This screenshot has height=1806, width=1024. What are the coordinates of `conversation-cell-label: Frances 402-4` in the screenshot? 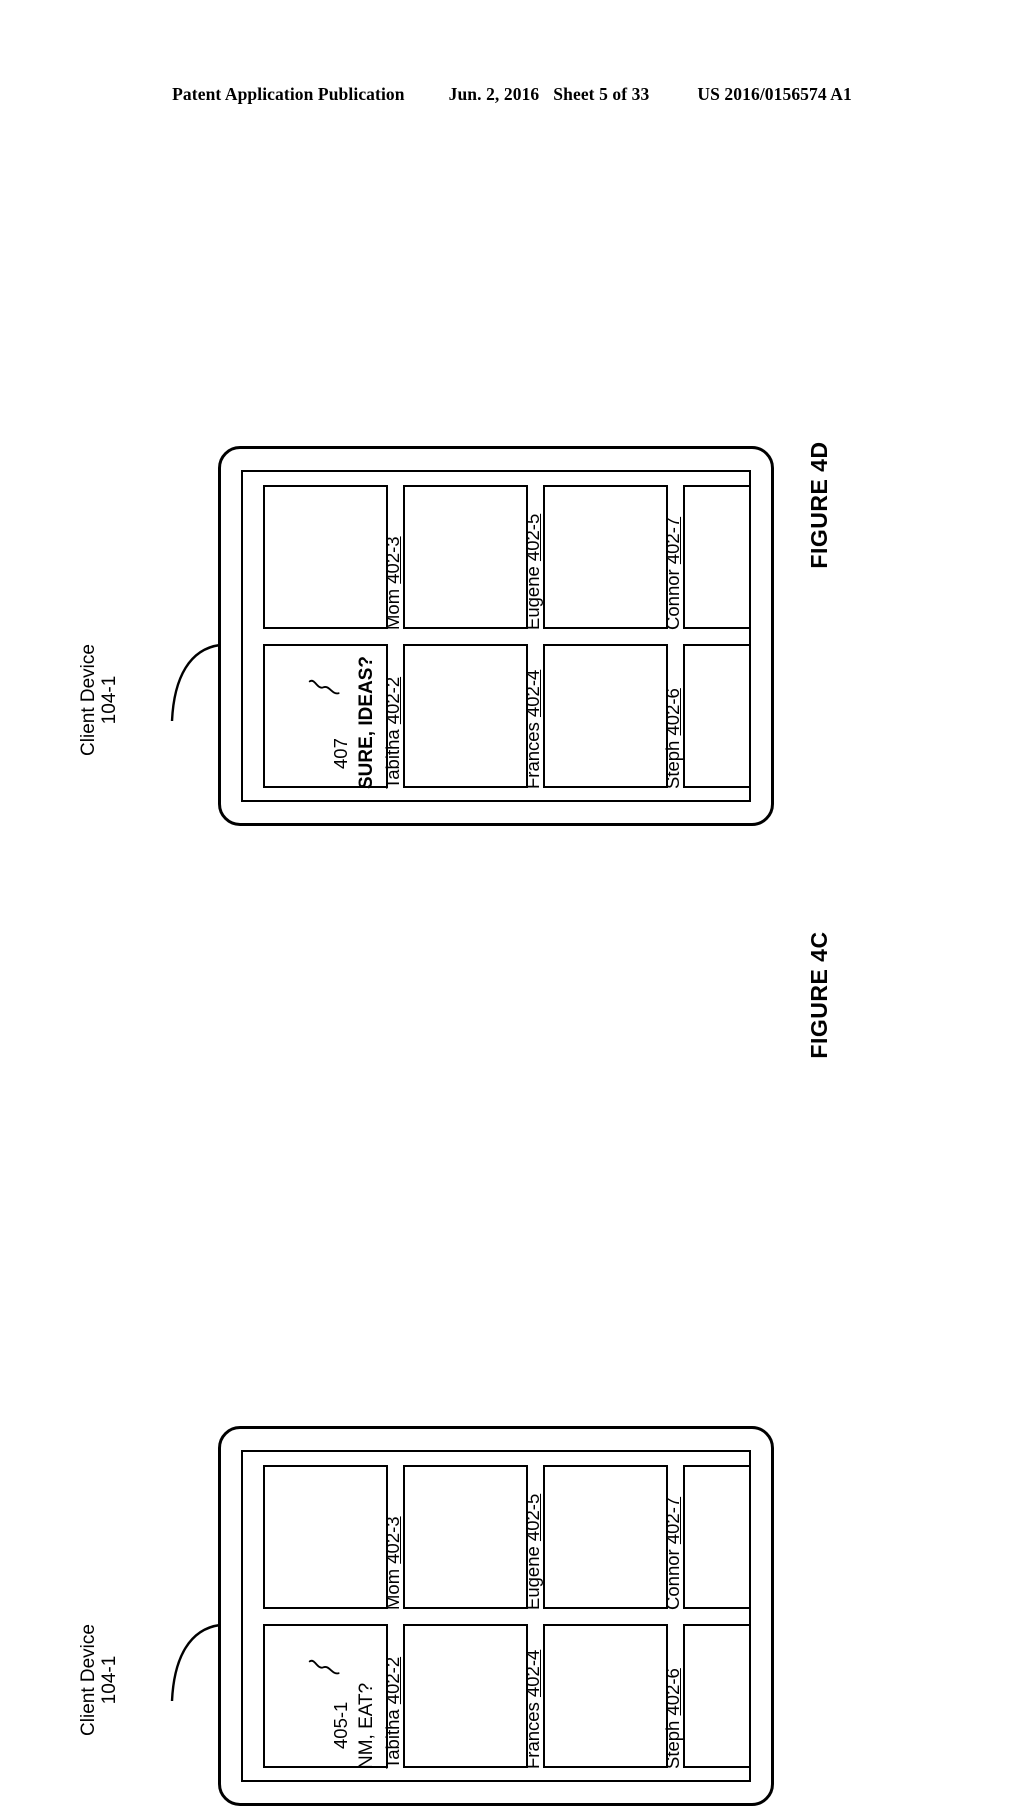 It's located at (533, 1700).